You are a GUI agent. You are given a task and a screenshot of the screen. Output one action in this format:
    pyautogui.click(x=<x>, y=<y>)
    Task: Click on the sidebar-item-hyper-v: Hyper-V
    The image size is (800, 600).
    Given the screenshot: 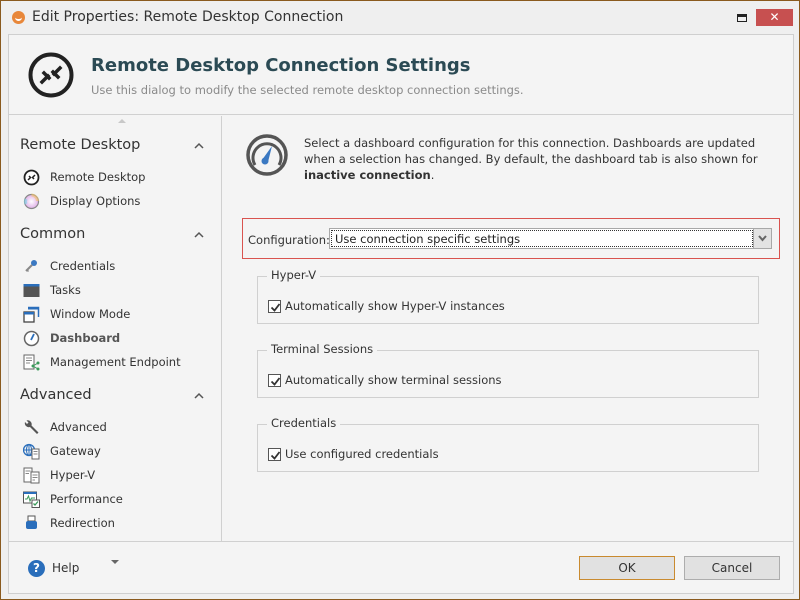 What is the action you would take?
    pyautogui.click(x=118, y=475)
    